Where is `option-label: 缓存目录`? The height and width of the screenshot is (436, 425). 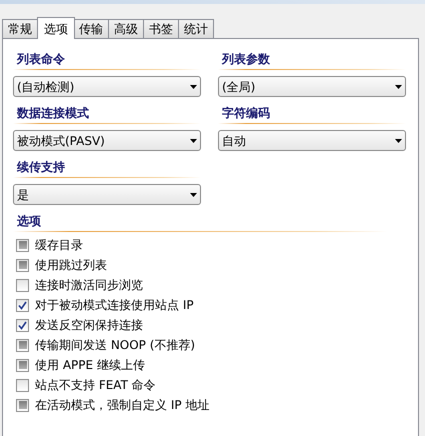
option-label: 缓存目录 is located at coordinates (59, 245).